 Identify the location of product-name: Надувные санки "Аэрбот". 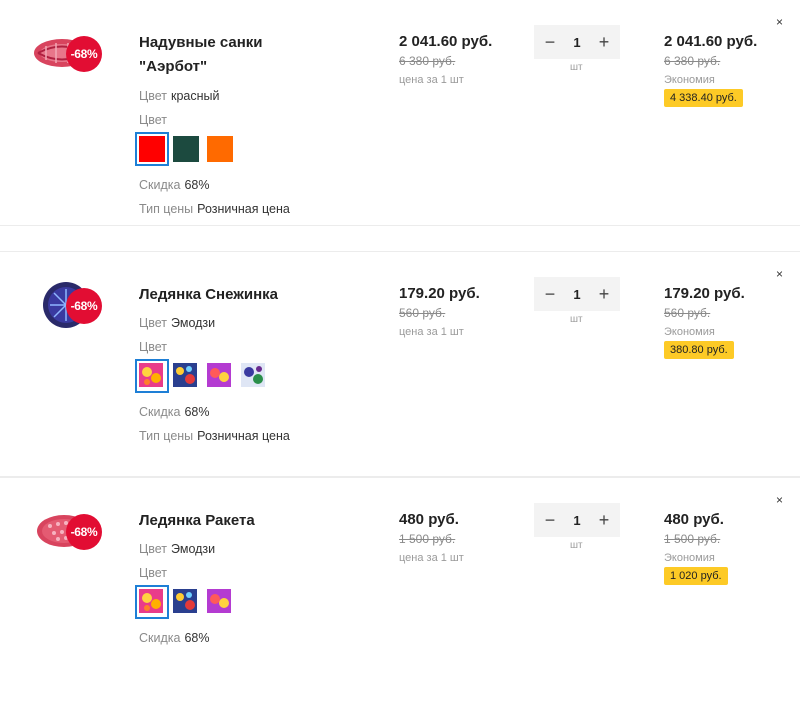
(229, 55).